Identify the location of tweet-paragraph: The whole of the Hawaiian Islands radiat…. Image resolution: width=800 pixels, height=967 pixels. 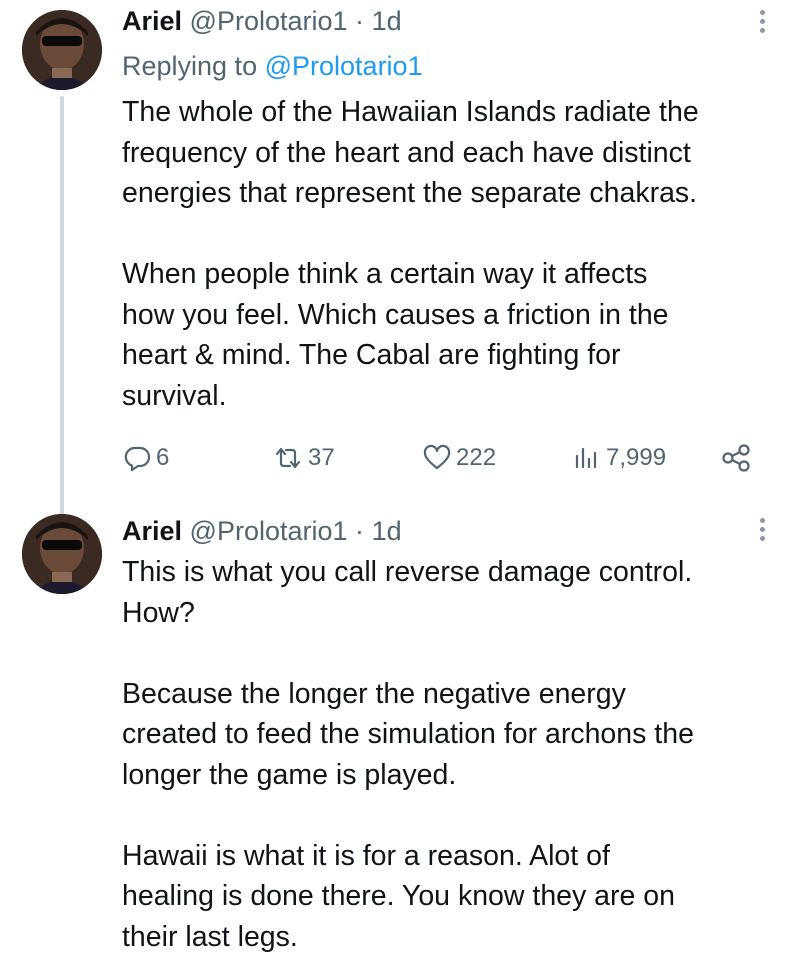
(410, 152).